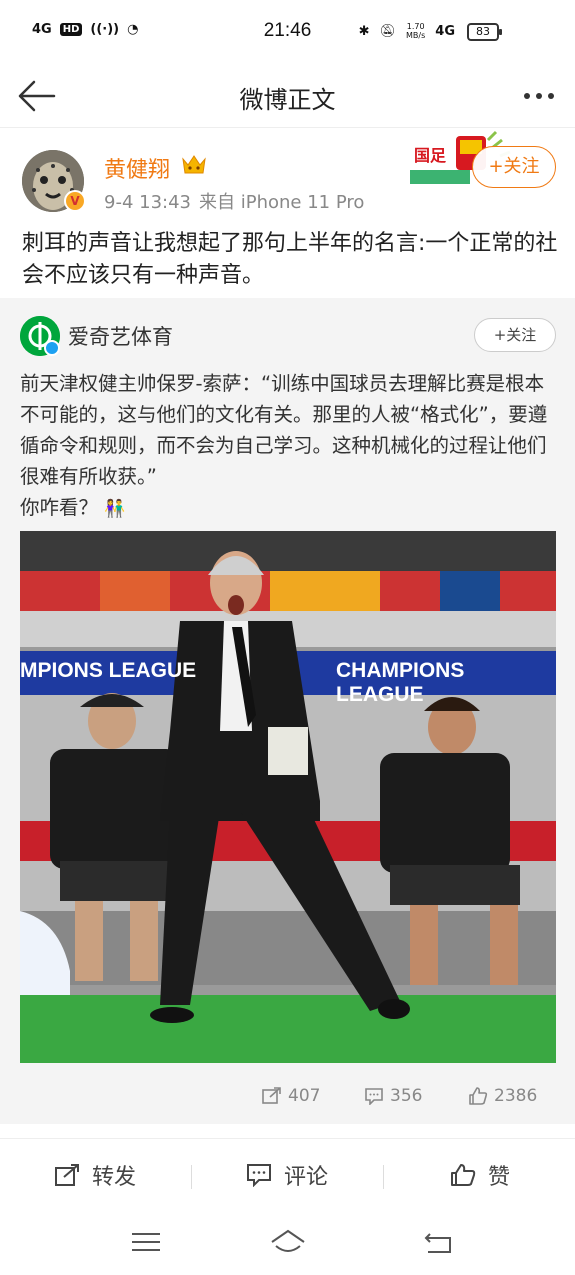 This screenshot has width=575, height=1275. I want to click on post-text: 刺耳的声音让我想起了那句上半年的名言:一个正常的社会不应该只有一种声音。, so click(290, 259).